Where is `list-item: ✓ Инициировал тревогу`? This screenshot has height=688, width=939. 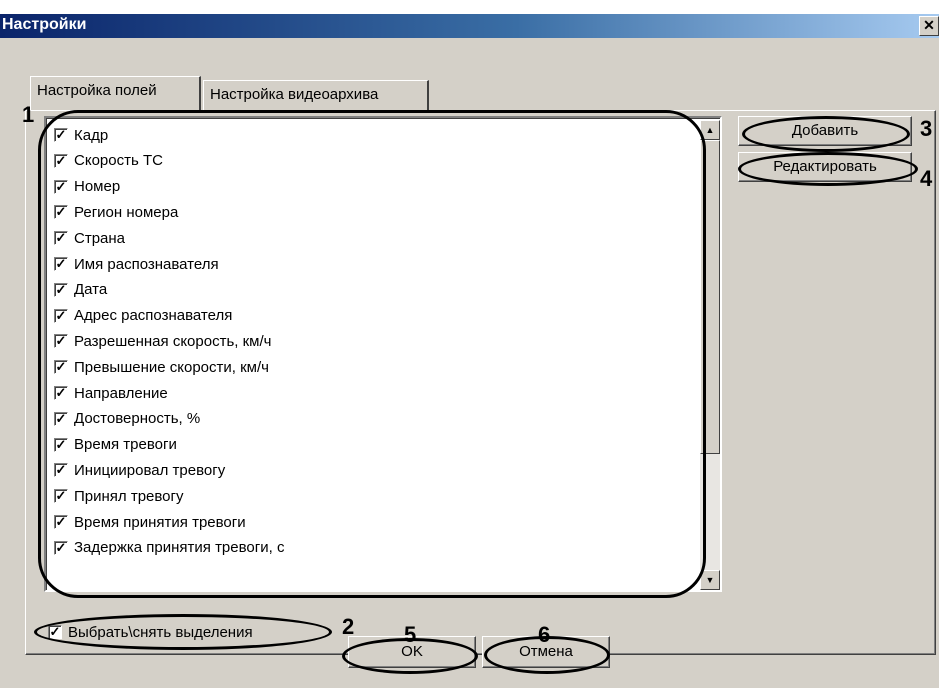 list-item: ✓ Инициировал тревогу is located at coordinates (139, 470).